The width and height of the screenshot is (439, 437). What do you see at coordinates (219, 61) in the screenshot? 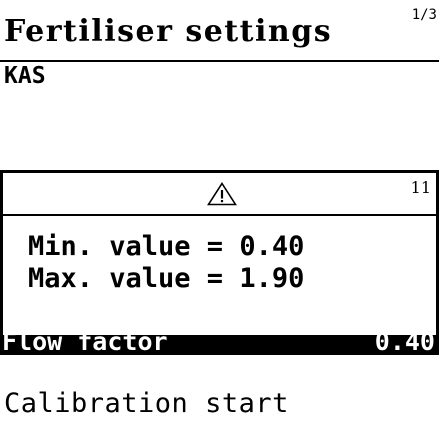
I see `title-divider` at bounding box center [219, 61].